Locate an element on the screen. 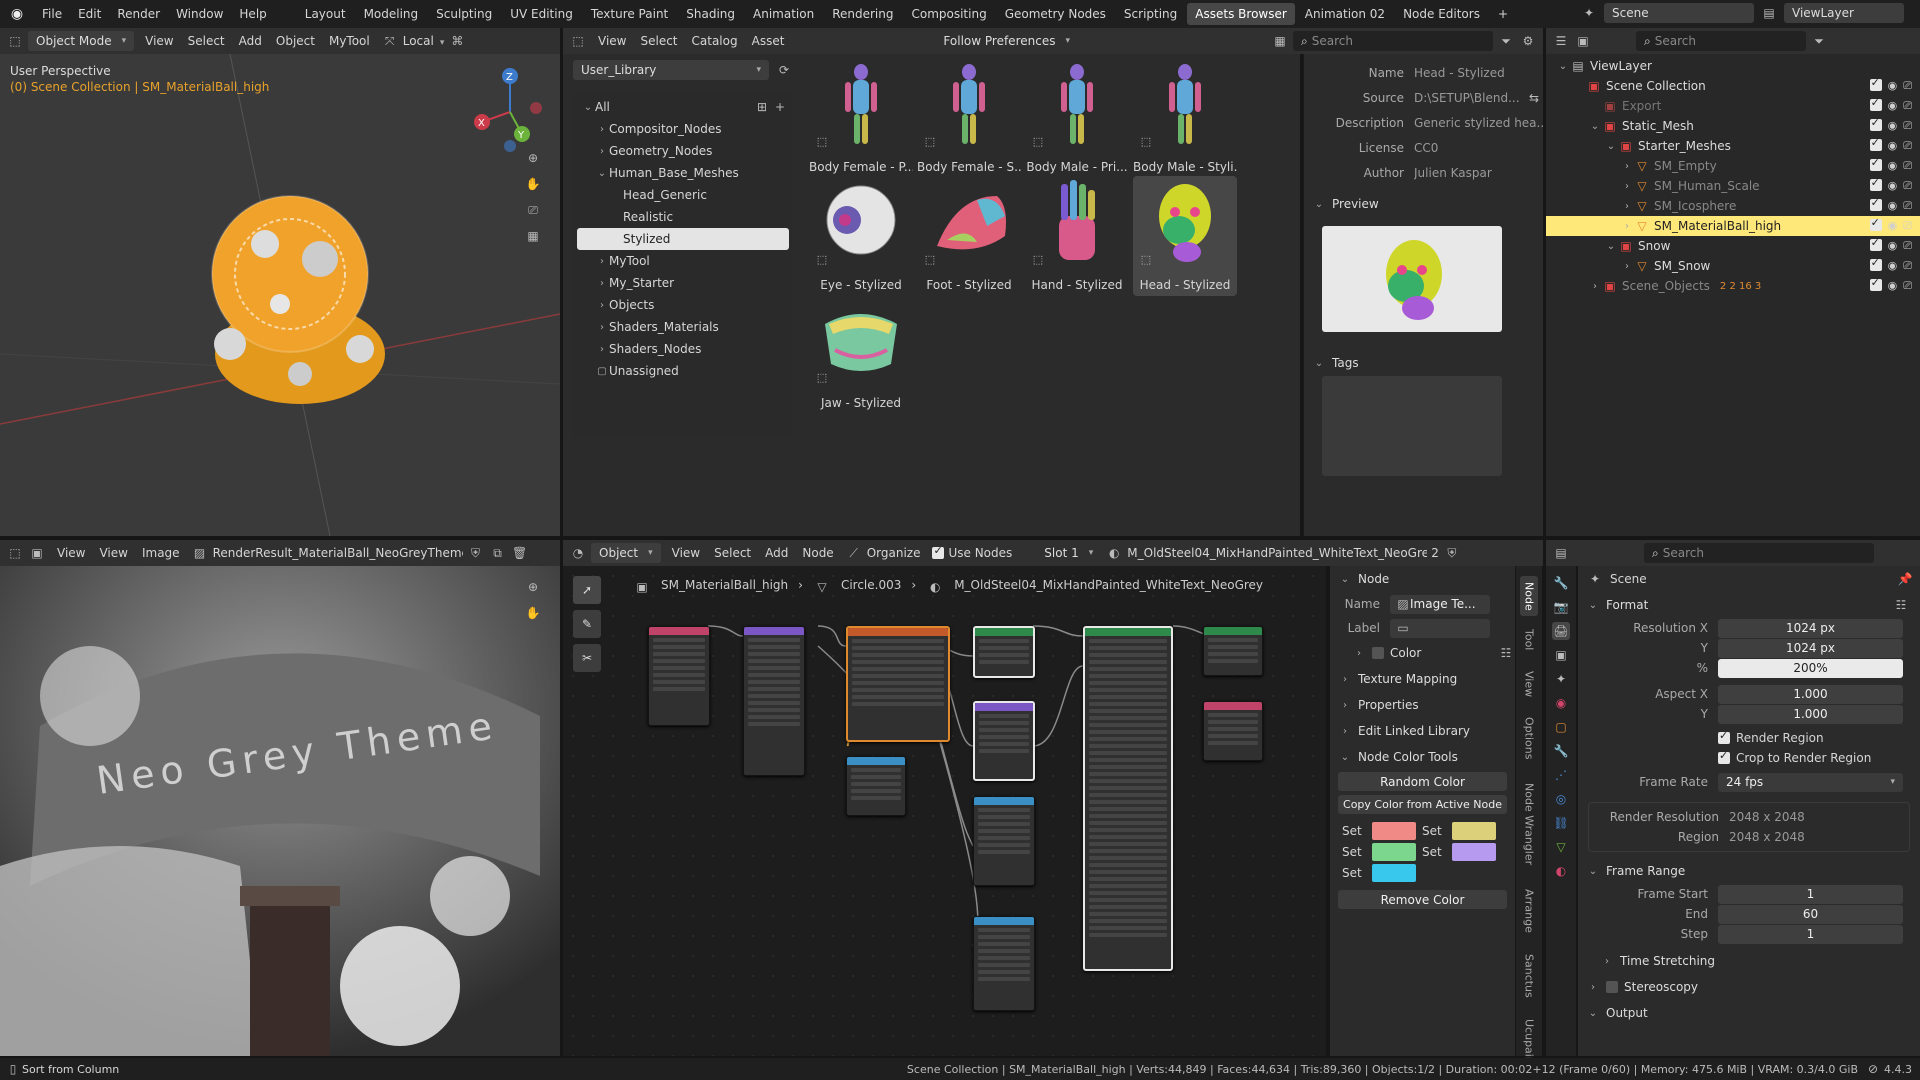 The height and width of the screenshot is (1080, 1920). tab-shading: Shading is located at coordinates (710, 14).